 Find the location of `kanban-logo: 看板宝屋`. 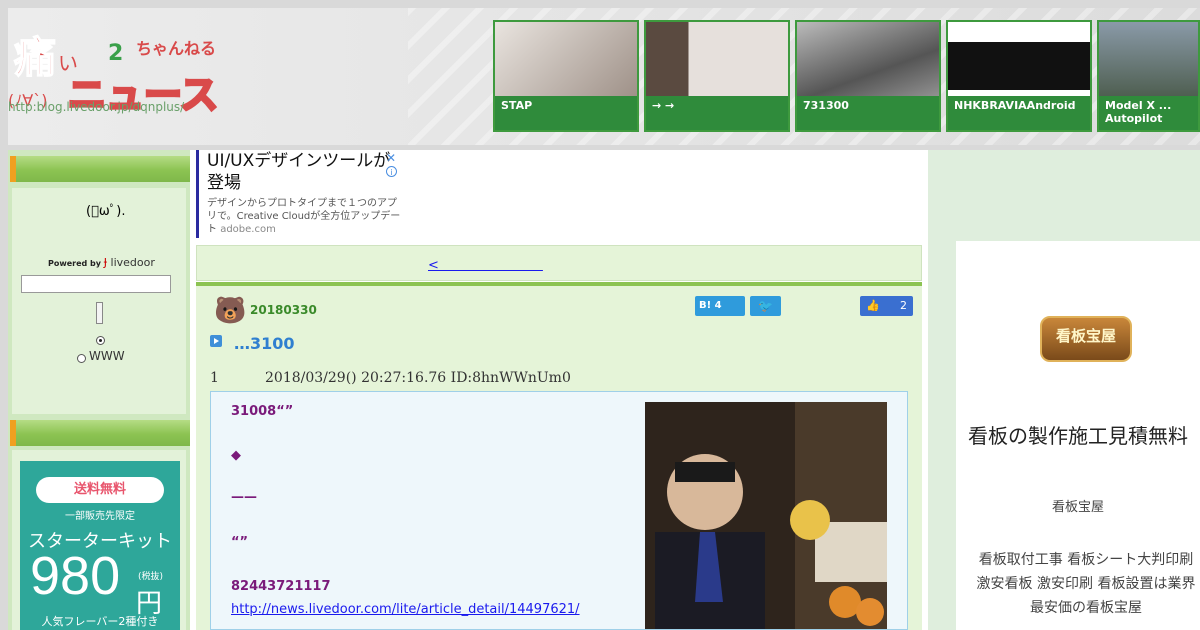

kanban-logo: 看板宝屋 is located at coordinates (1086, 339).